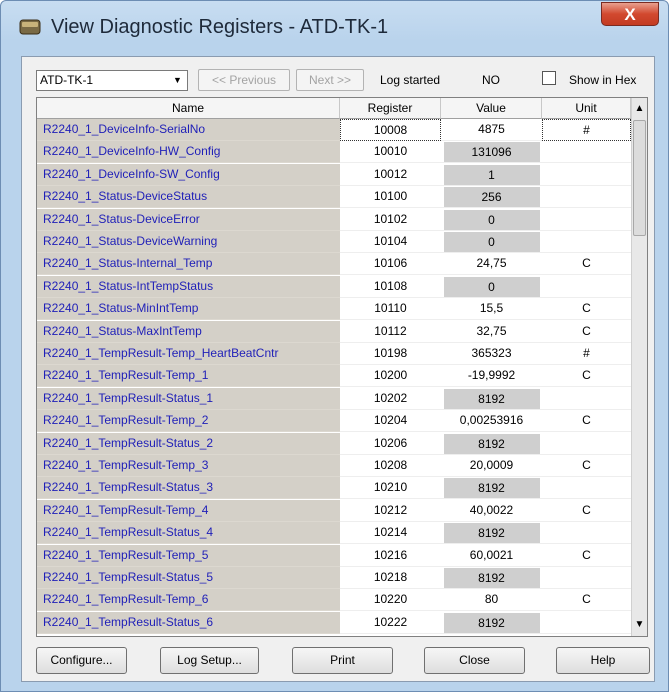 Image resolution: width=671 pixels, height=694 pixels. What do you see at coordinates (390, 466) in the screenshot?
I see `register-address-cell: 10208` at bounding box center [390, 466].